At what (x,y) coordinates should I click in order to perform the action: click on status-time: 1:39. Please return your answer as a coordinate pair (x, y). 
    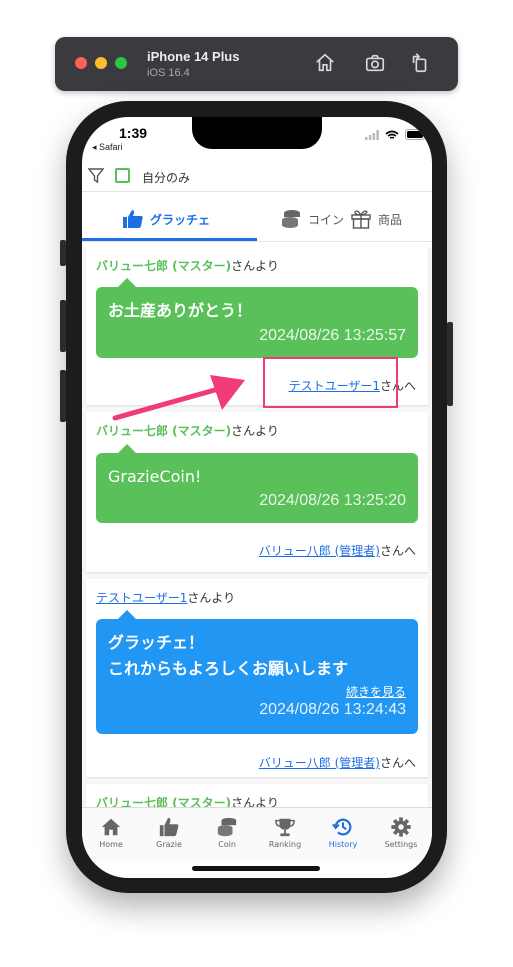
    Looking at the image, I should click on (133, 133).